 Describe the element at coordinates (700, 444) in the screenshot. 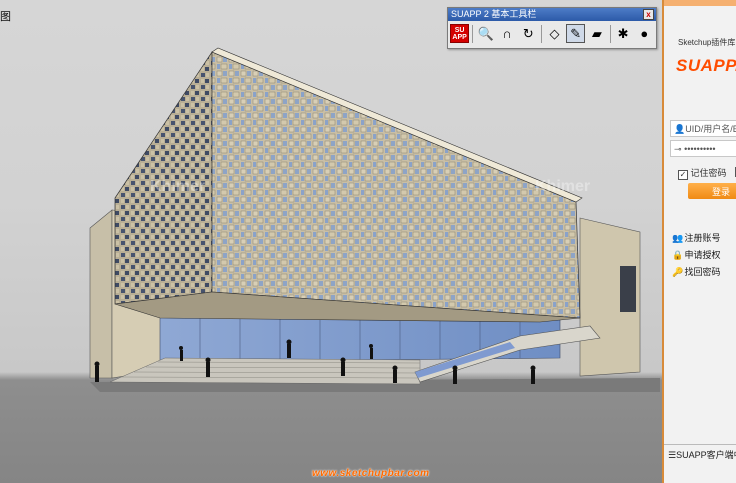

I see `panel-divider` at that location.